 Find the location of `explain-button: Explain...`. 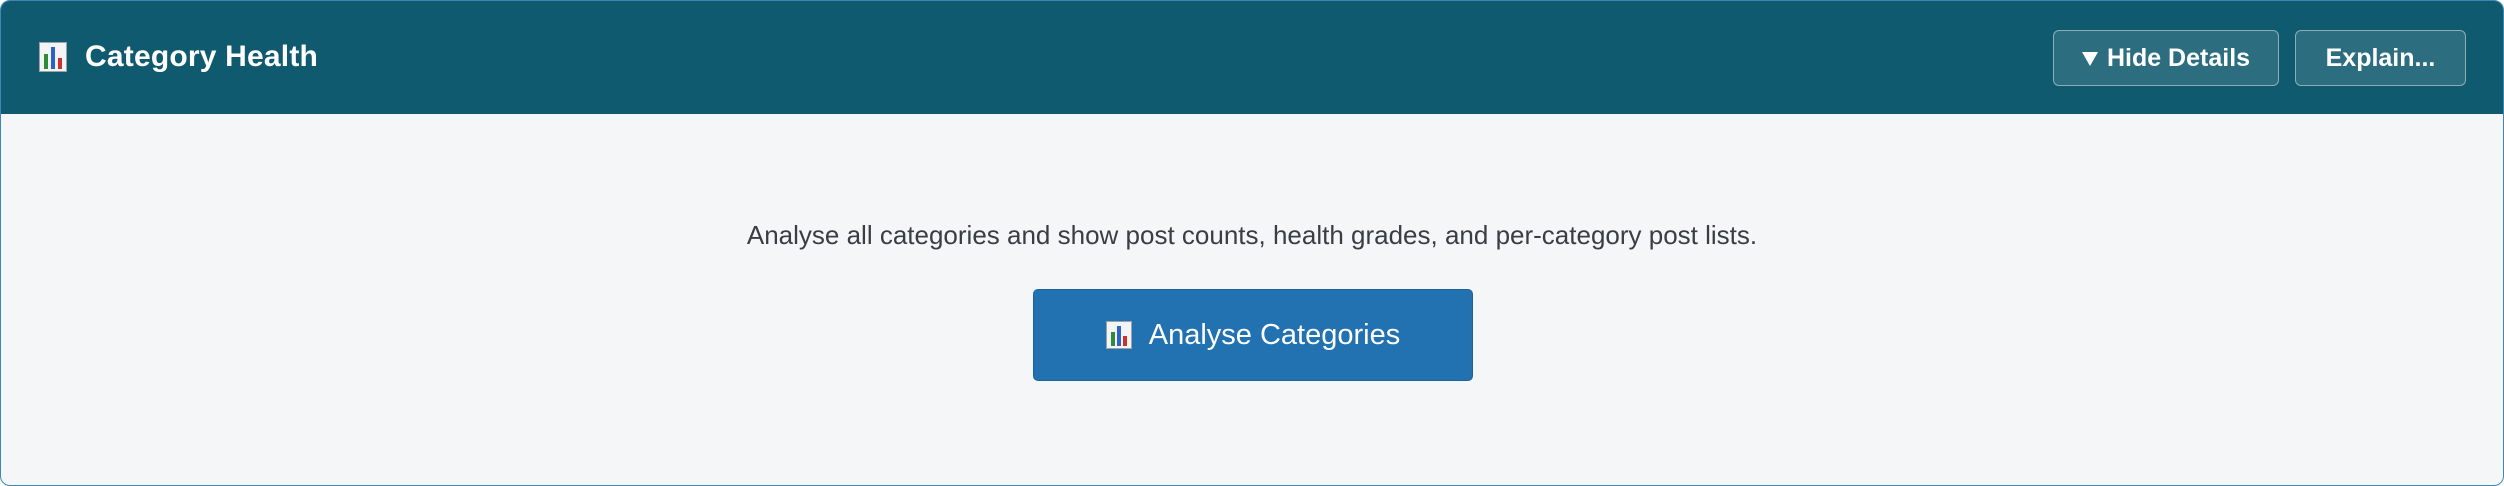

explain-button: Explain... is located at coordinates (2380, 58).